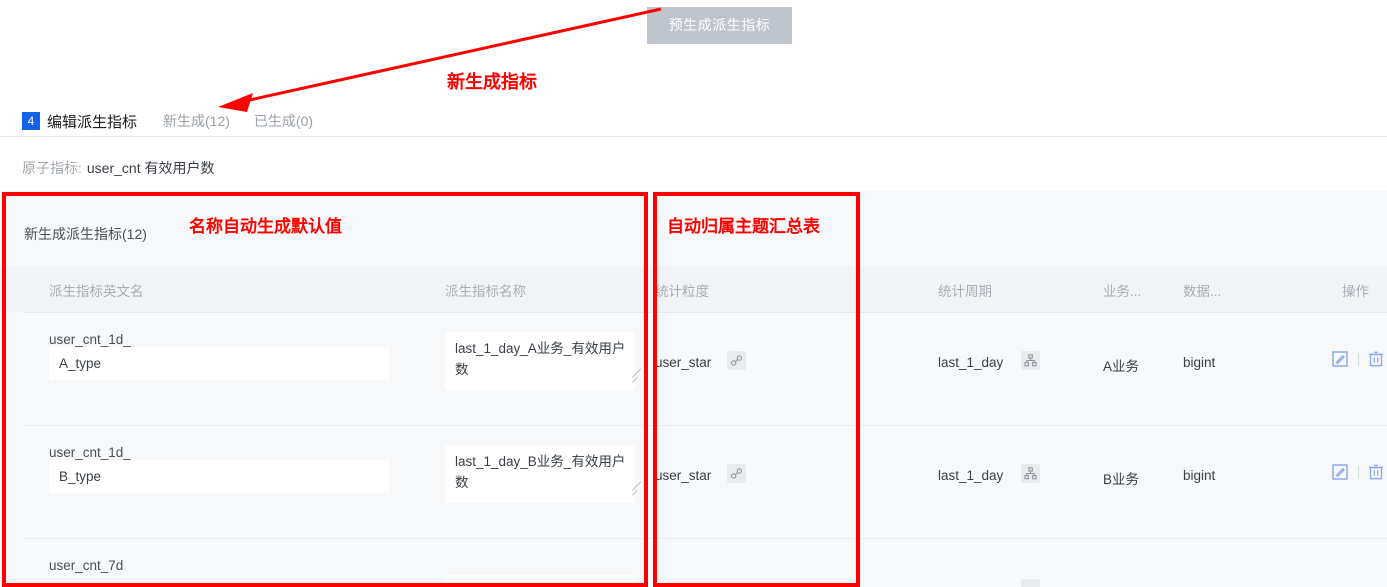 This screenshot has height=587, width=1387. I want to click on atomic-metric-line: 原子指标: user_cnt 有效用户数, so click(118, 168).